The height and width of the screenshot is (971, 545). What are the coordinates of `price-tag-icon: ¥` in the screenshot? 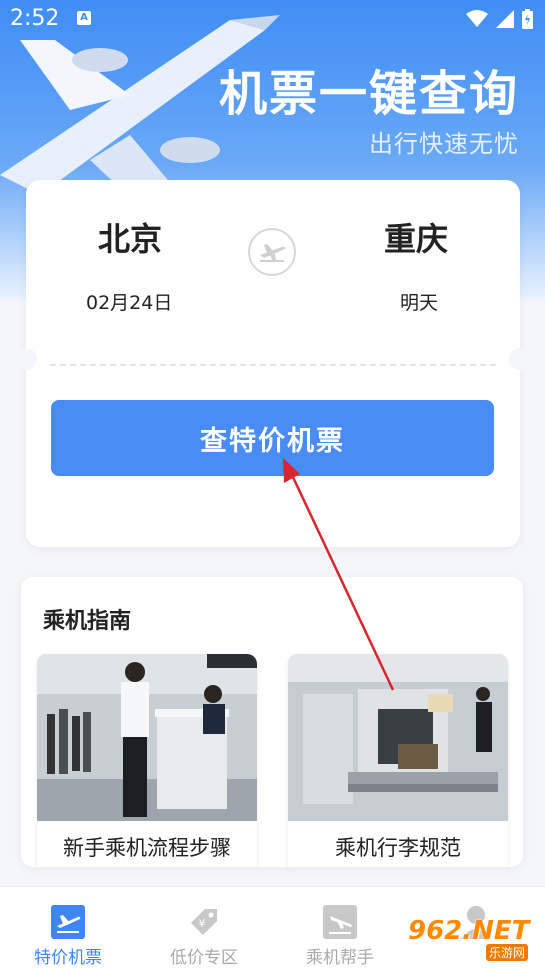 It's located at (204, 922).